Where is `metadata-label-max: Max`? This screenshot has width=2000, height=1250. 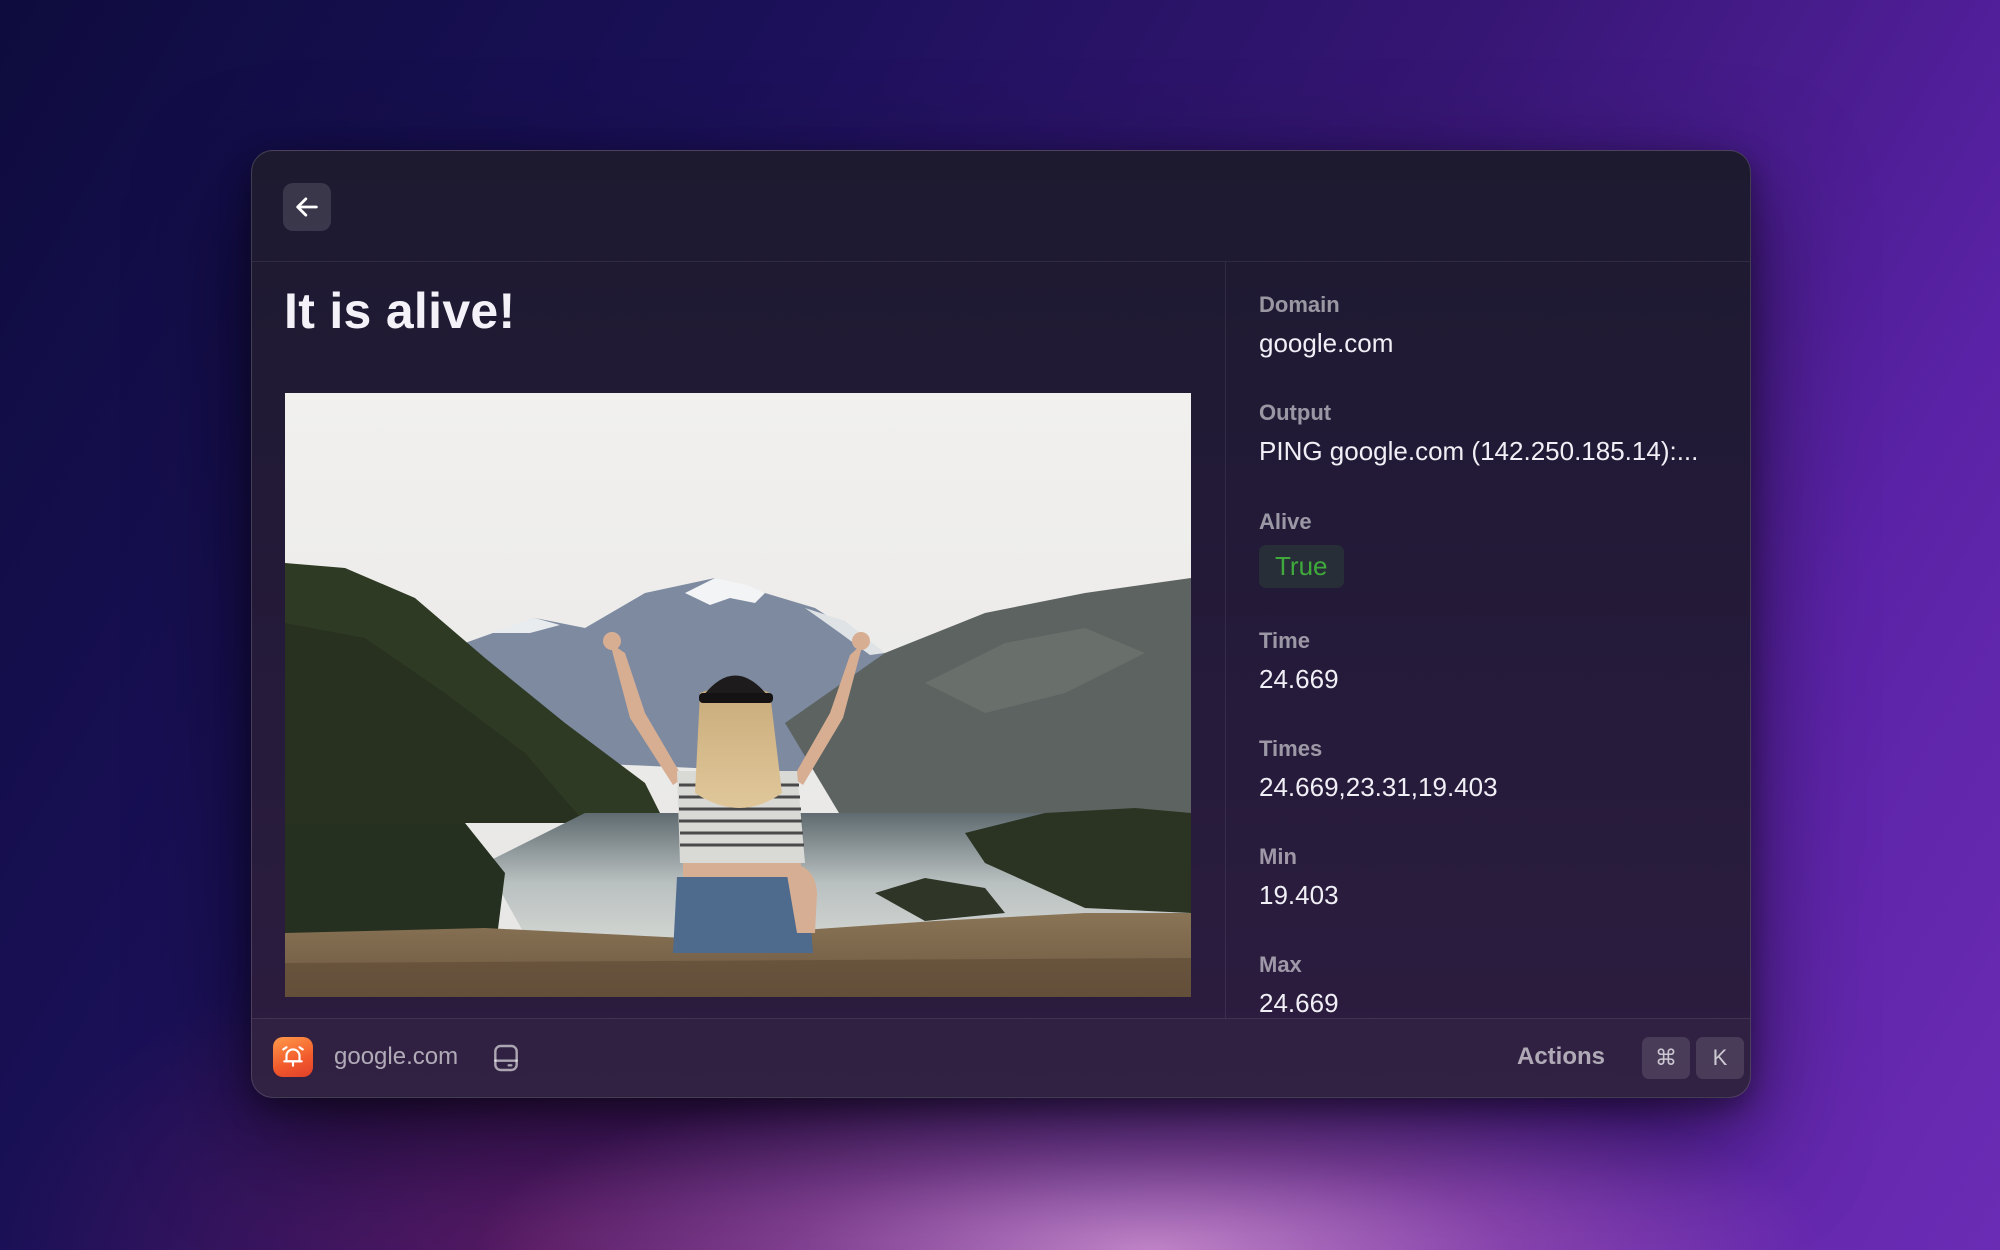 metadata-label-max: Max is located at coordinates (1280, 964).